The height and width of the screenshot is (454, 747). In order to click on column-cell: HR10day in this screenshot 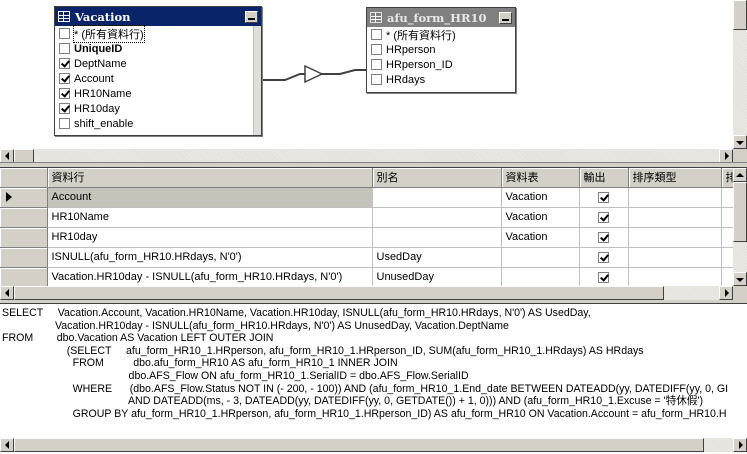, I will do `click(210, 237)`.